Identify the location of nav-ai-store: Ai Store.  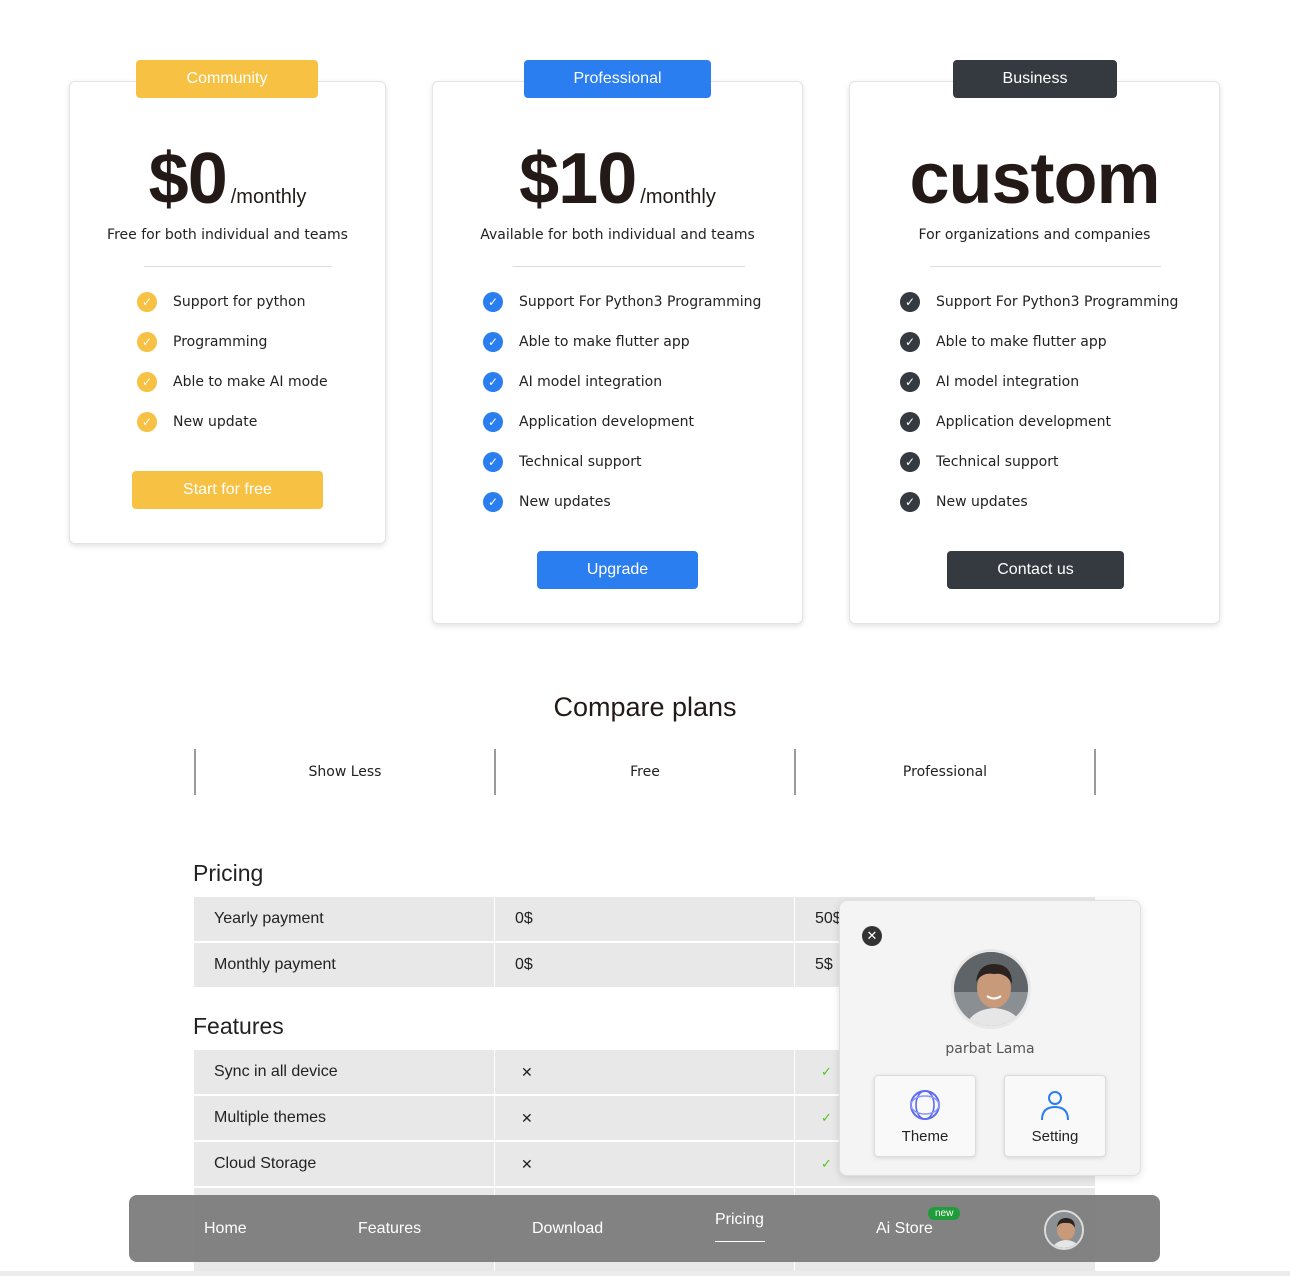
(904, 1228).